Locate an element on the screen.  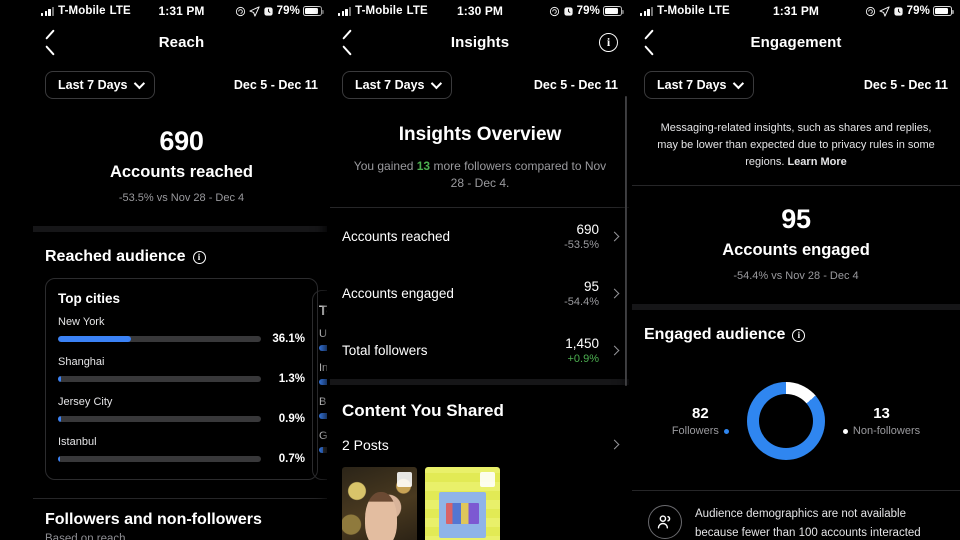
row-delta: -53.5% is located at coordinates (581, 244).